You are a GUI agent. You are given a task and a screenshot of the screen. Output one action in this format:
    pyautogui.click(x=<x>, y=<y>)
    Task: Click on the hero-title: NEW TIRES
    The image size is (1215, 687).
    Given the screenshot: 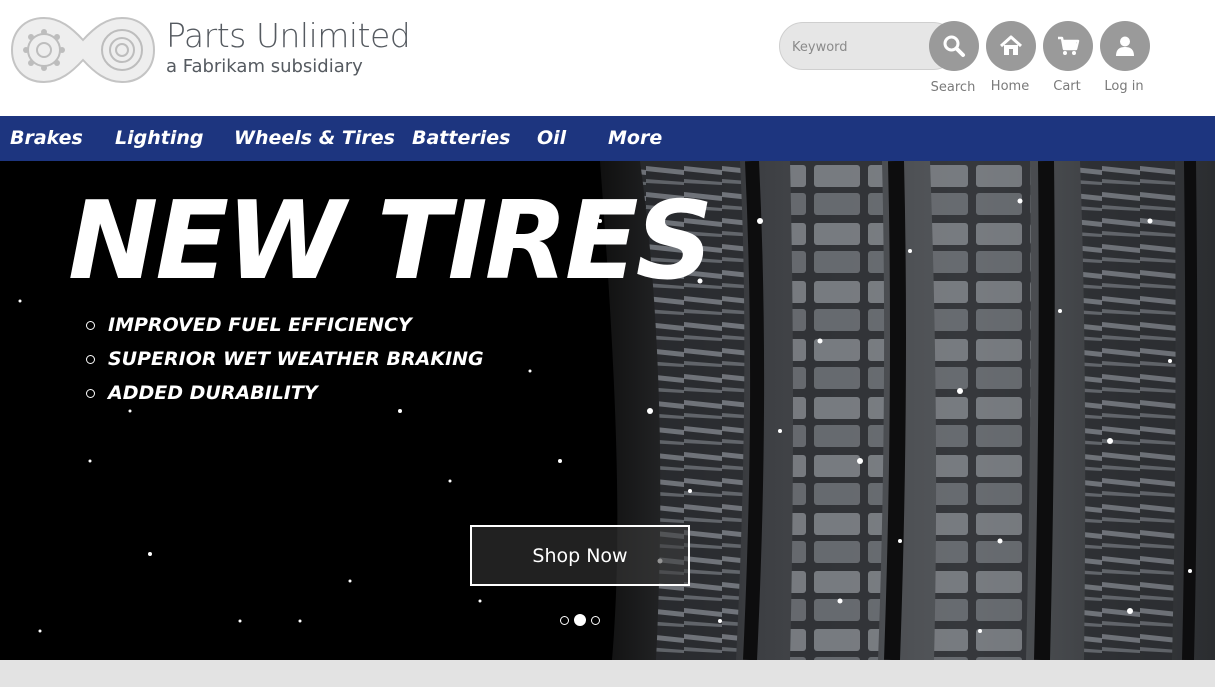 What is the action you would take?
    pyautogui.click(x=390, y=241)
    